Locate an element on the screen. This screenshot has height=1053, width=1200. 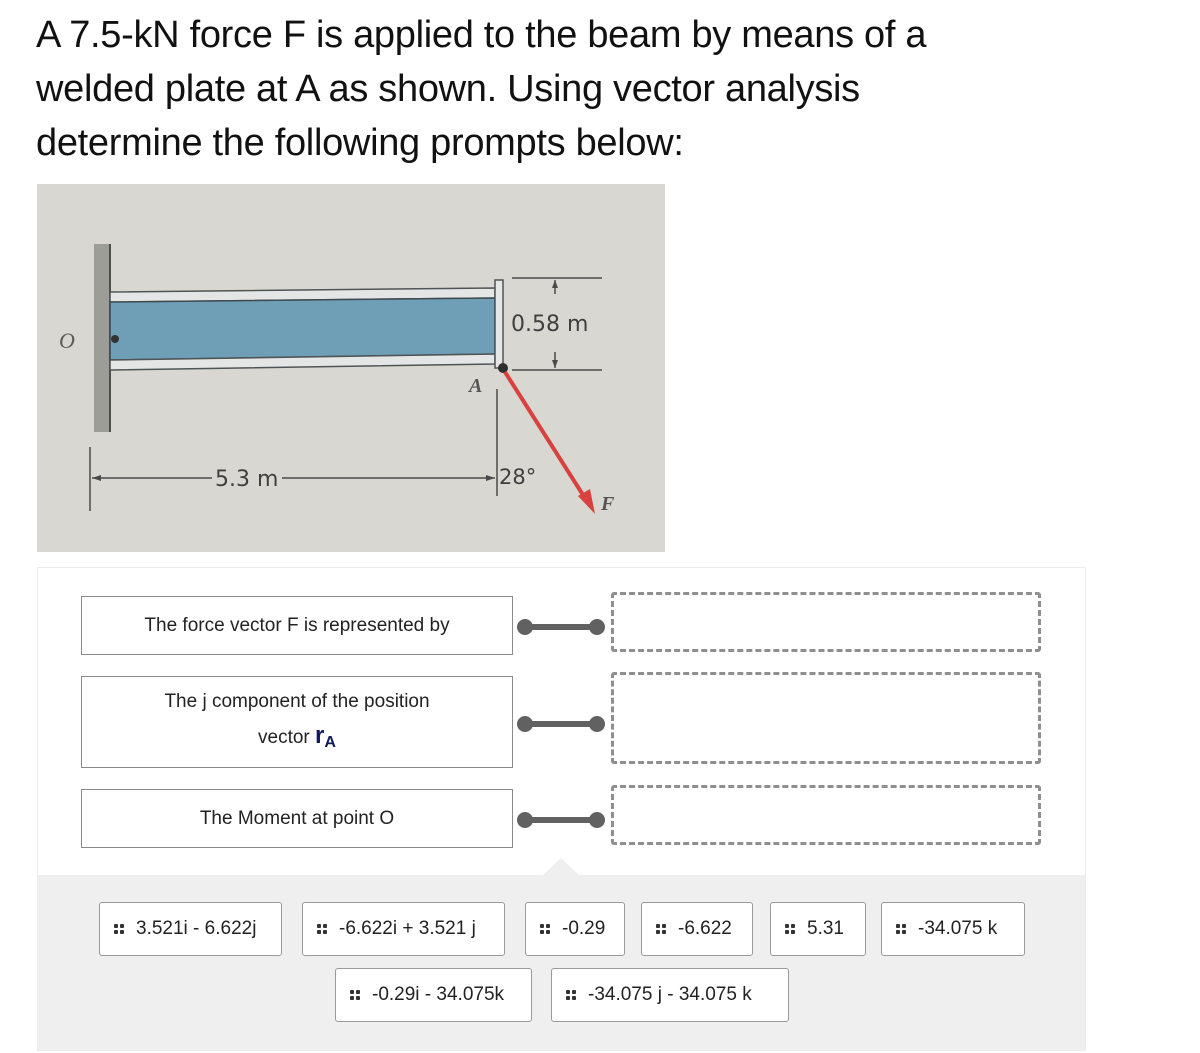
pool-pointer is located at coordinates (561, 866).